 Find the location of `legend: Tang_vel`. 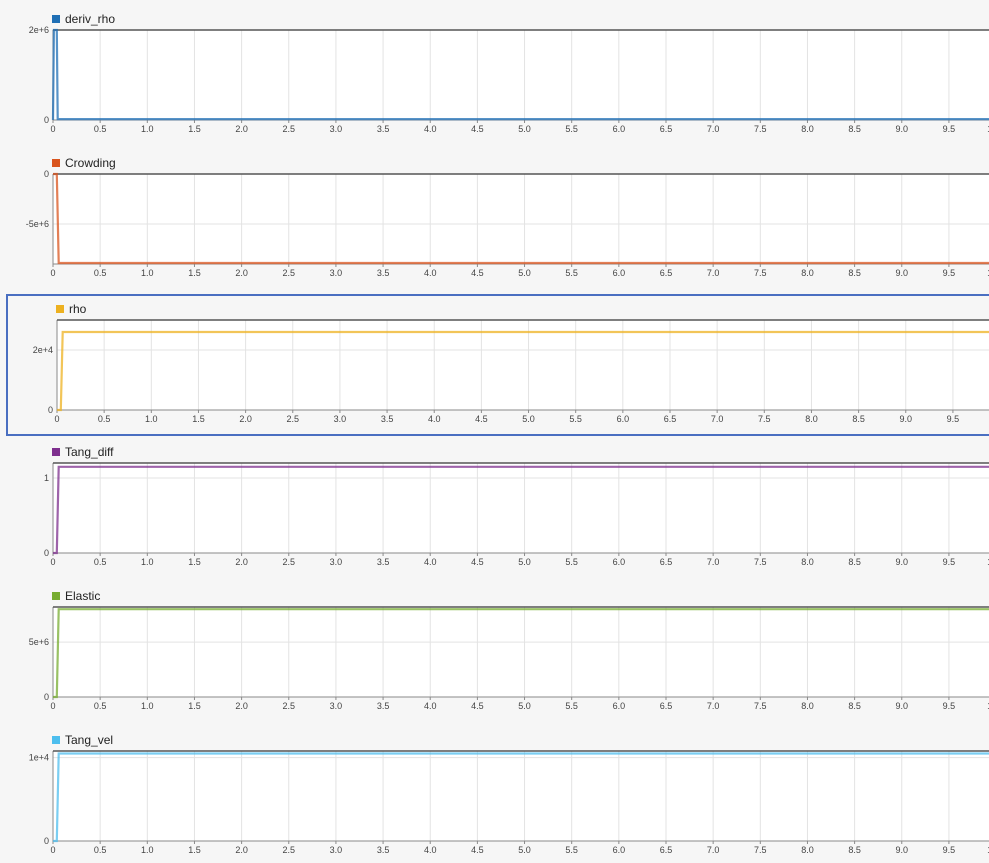

legend: Tang_vel is located at coordinates (82, 740).